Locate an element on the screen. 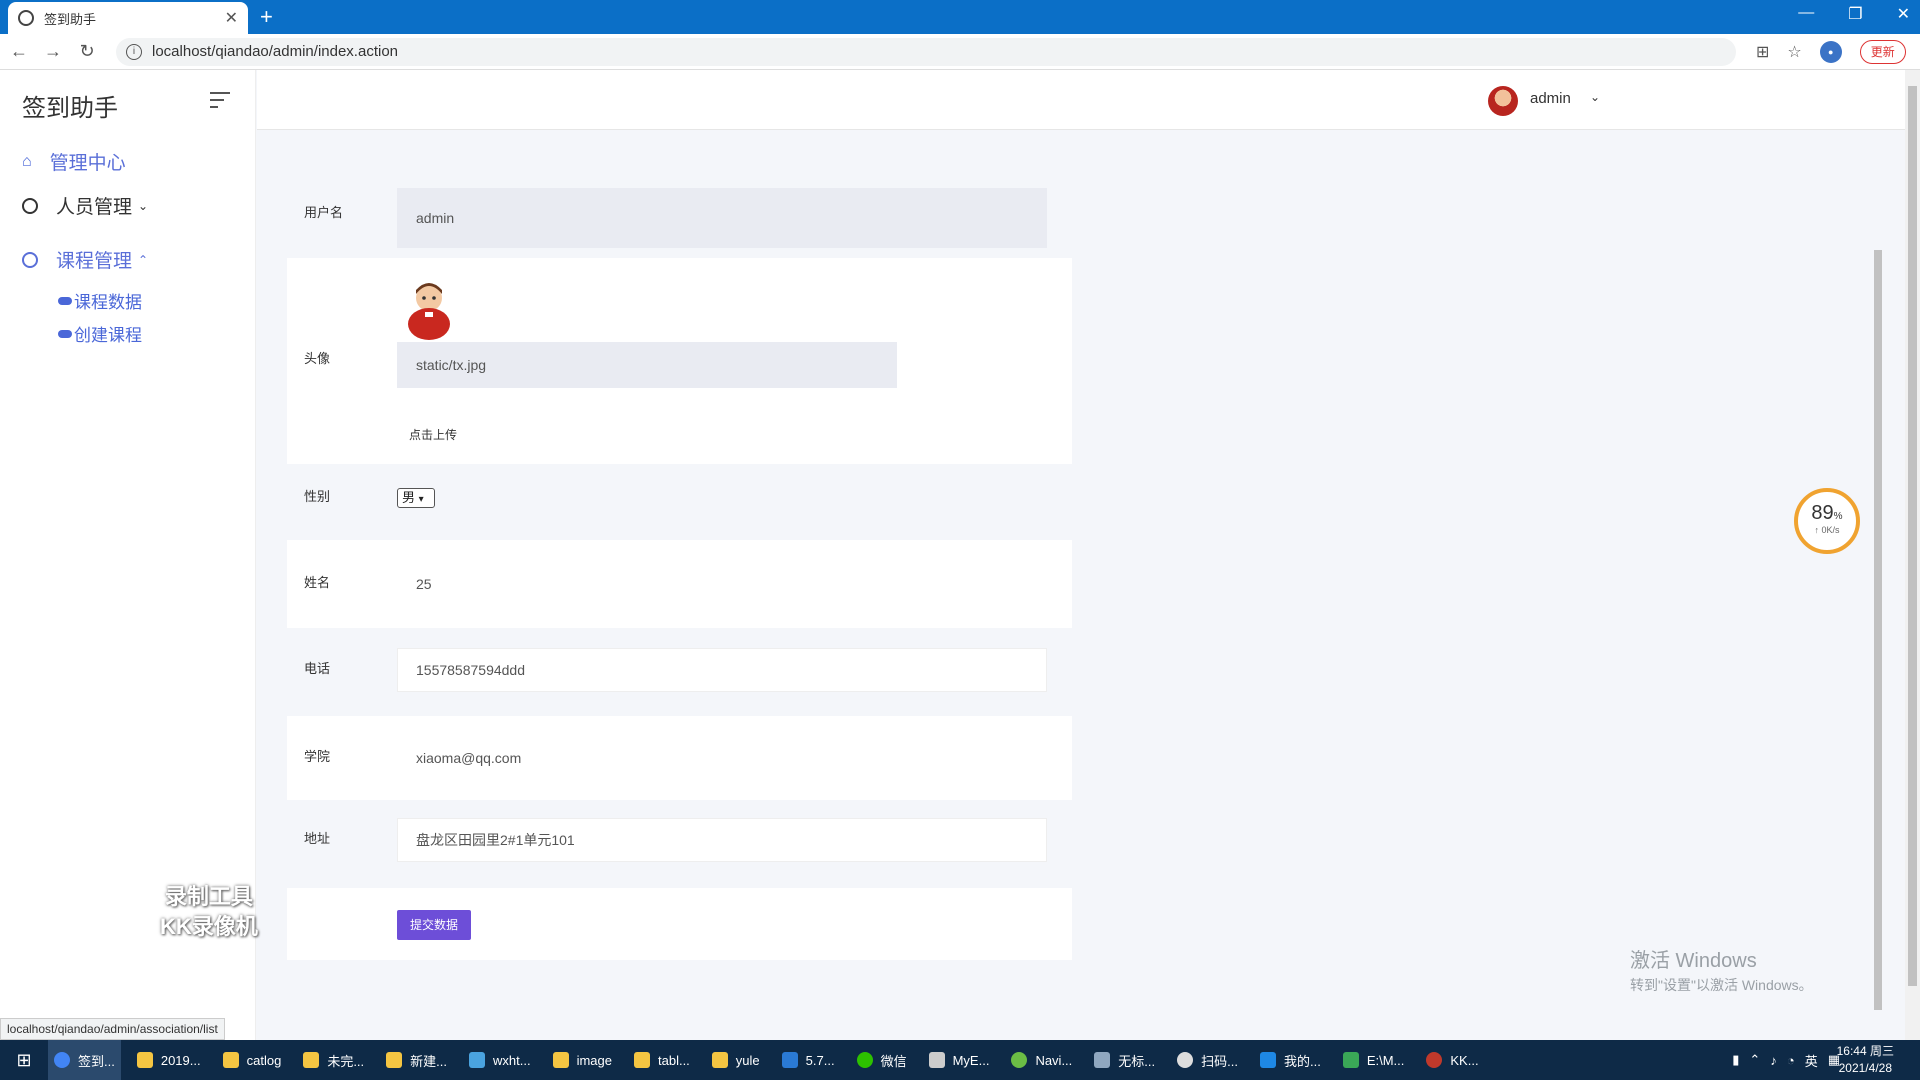 The image size is (1920, 1080). taskbar-item: yule is located at coordinates (736, 1060).